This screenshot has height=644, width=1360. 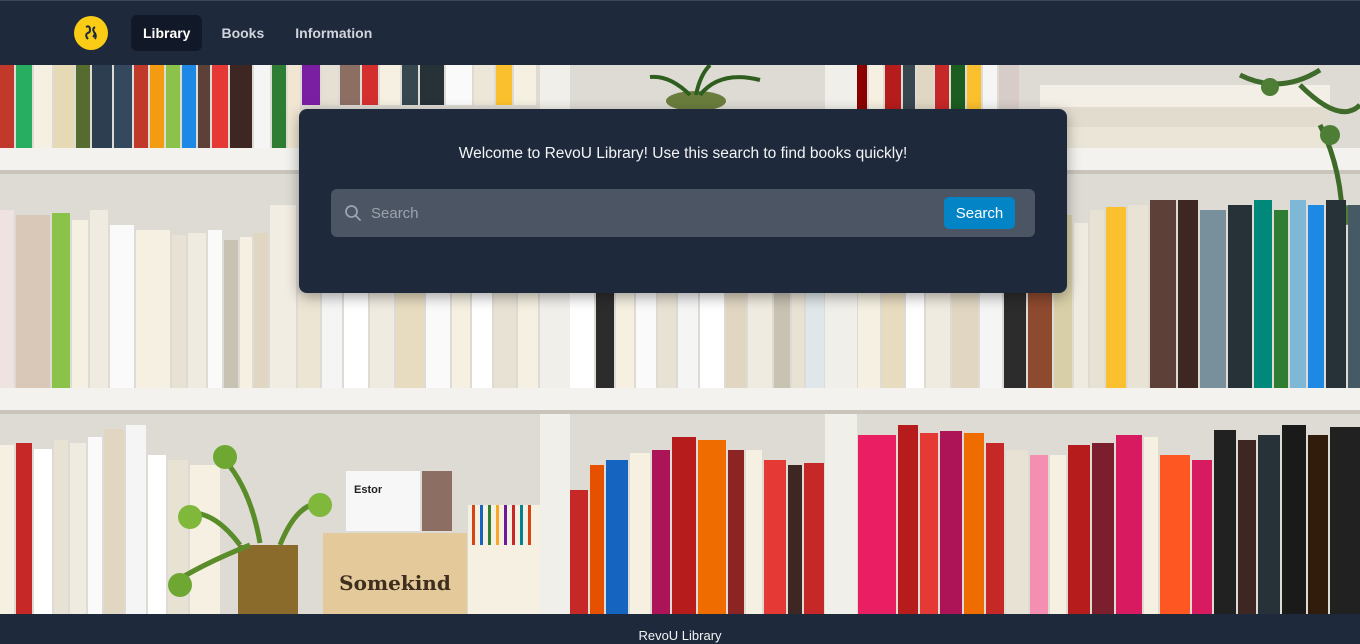 What do you see at coordinates (353, 213) in the screenshot?
I see `search-icon` at bounding box center [353, 213].